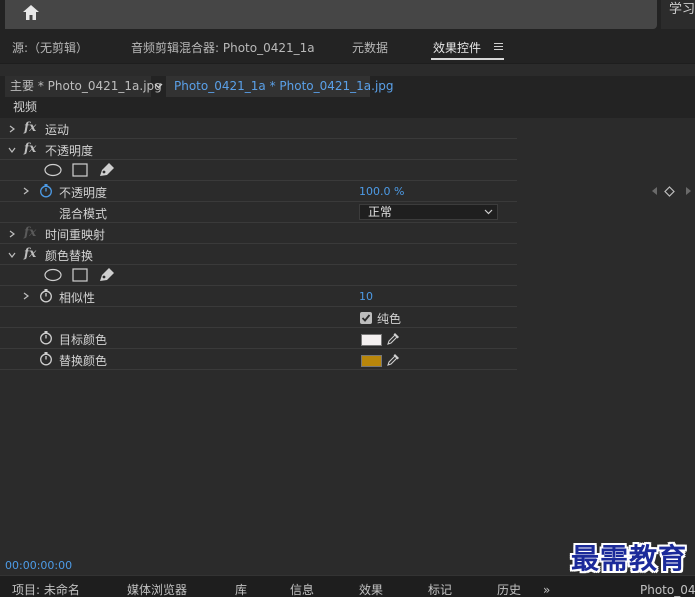 This screenshot has width=695, height=597. I want to click on active-tab-indicator, so click(467, 59).